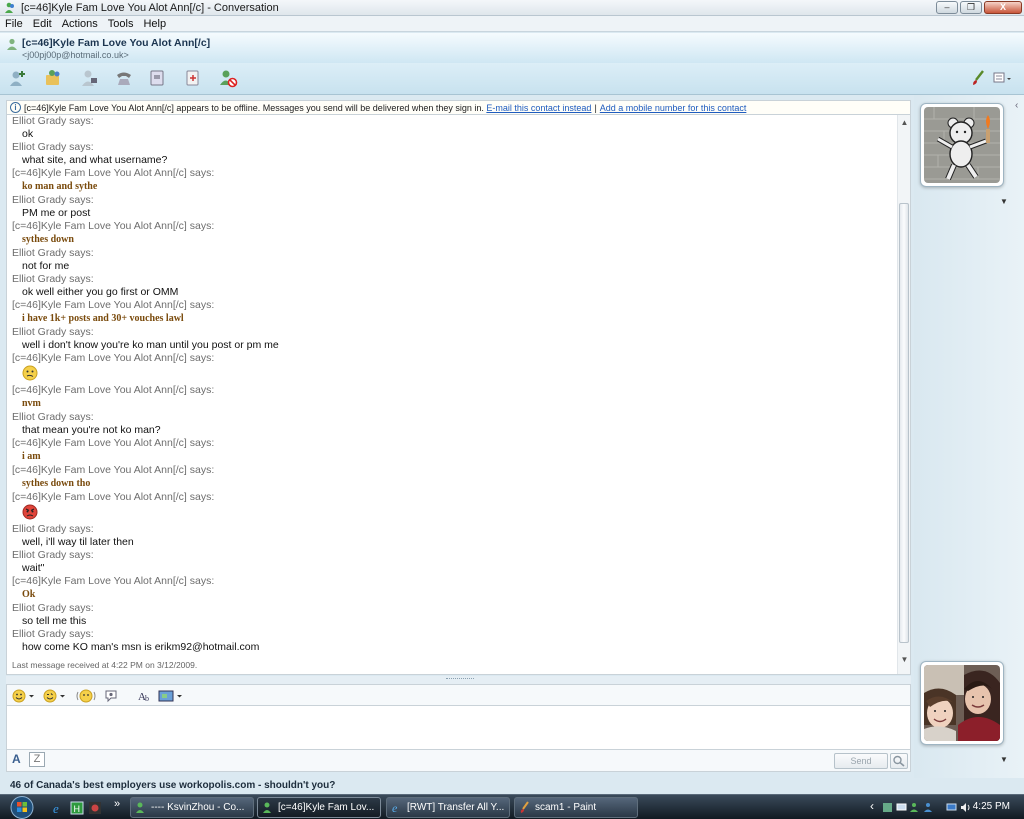 Image resolution: width=1024 pixels, height=819 pixels. I want to click on handwriting-tab: Z, so click(37, 759).